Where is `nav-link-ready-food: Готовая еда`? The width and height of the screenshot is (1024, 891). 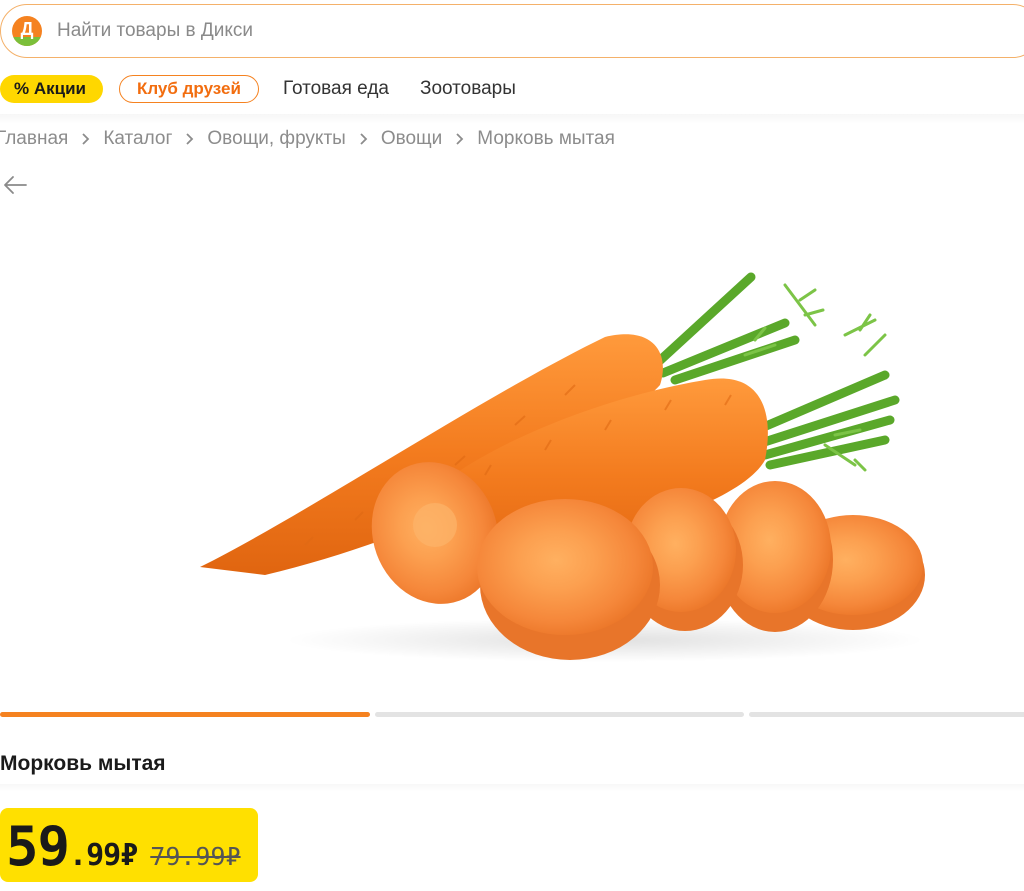 nav-link-ready-food: Готовая еда is located at coordinates (336, 89).